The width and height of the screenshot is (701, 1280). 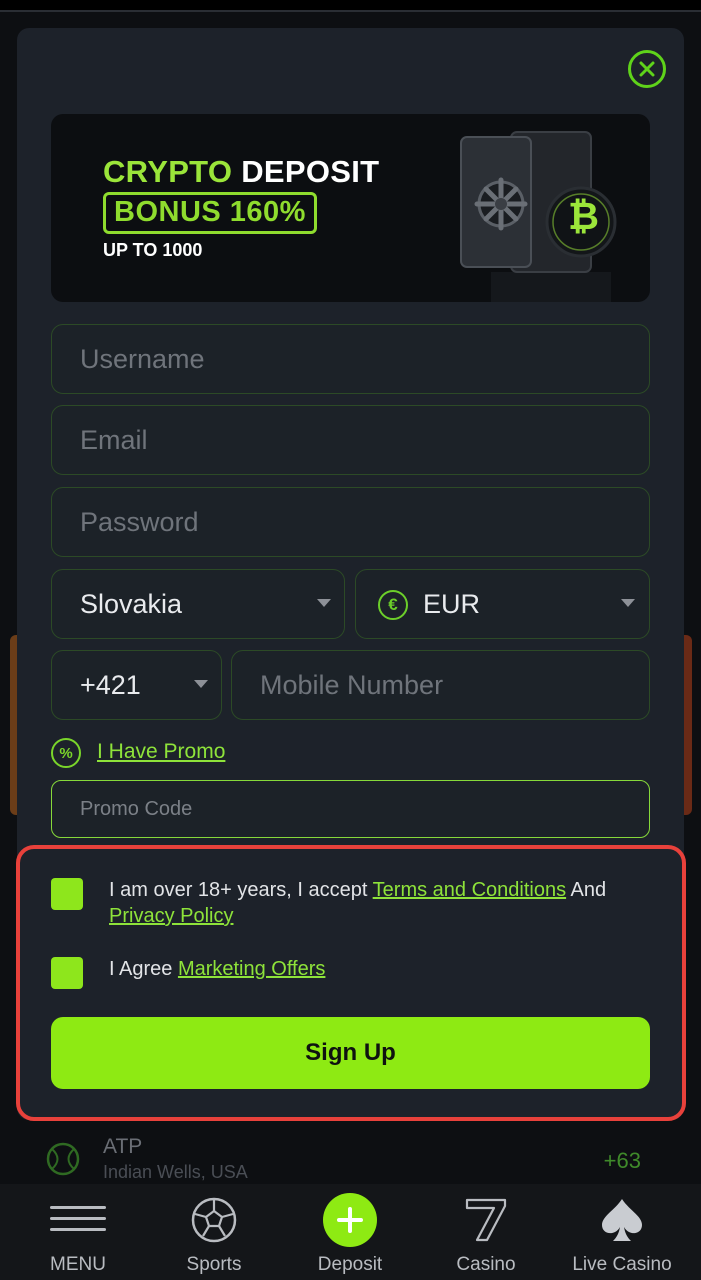 I want to click on email-placeholder: Email, so click(x=114, y=439).